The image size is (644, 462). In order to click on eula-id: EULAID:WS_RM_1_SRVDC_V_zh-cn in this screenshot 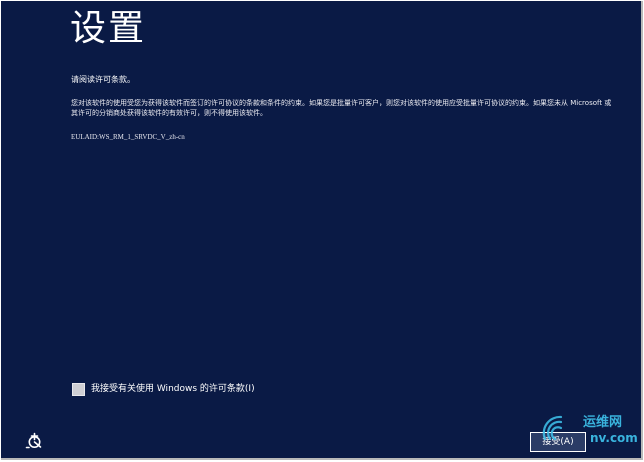, I will do `click(128, 137)`.